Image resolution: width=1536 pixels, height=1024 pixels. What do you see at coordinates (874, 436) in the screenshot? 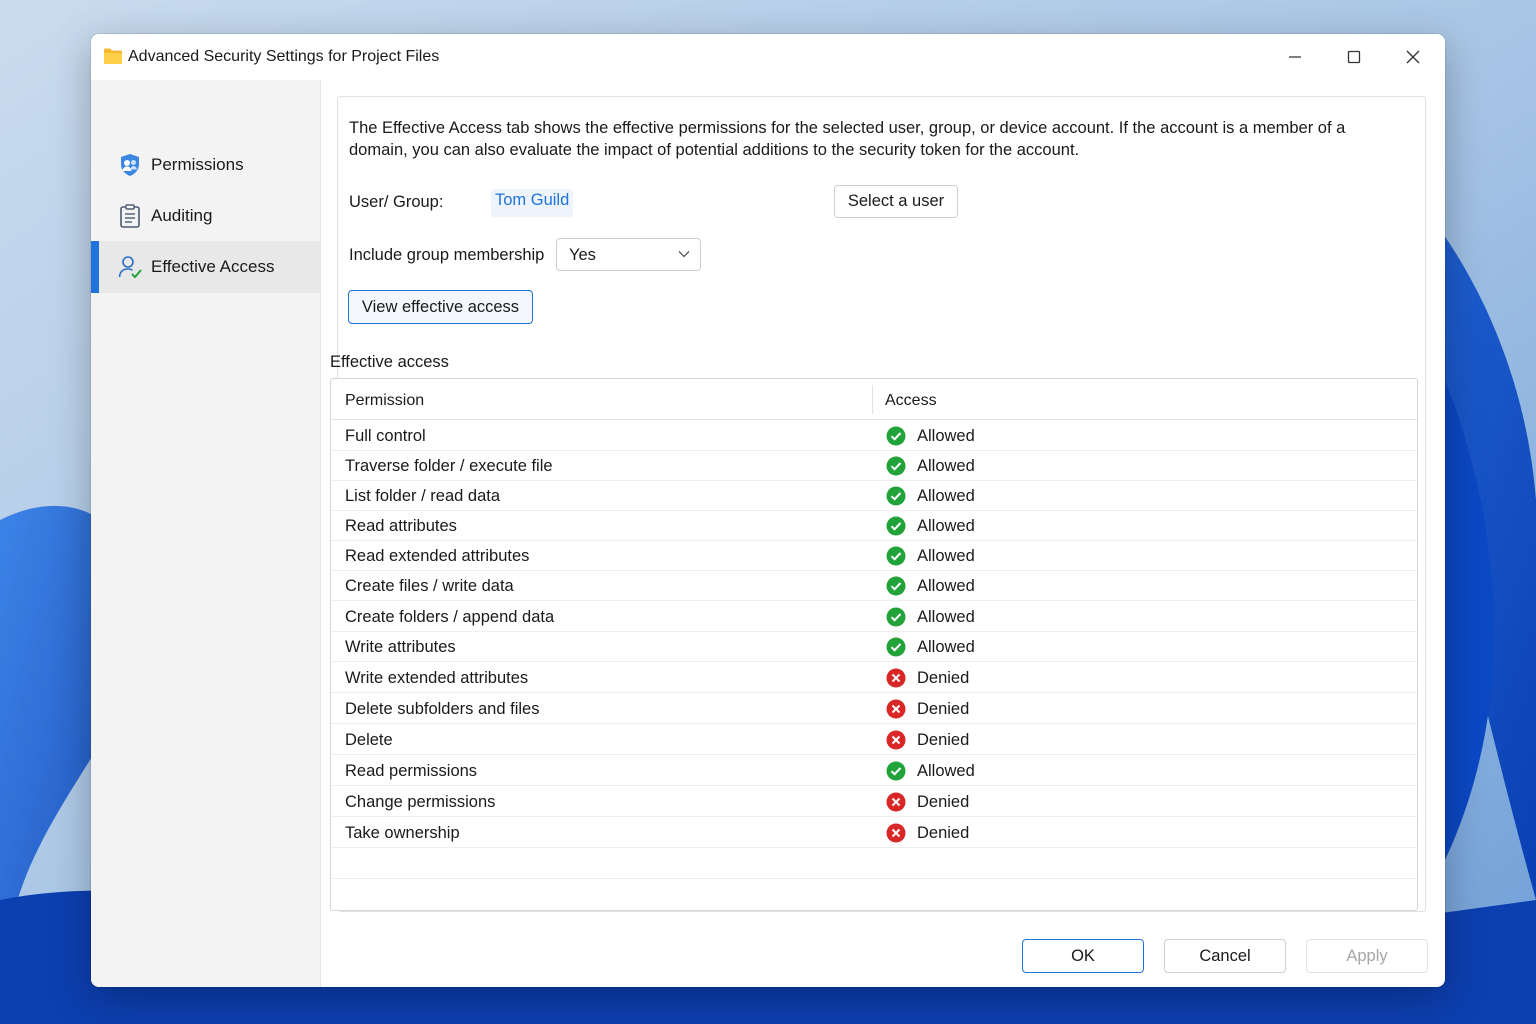
I see `table-row: Full control Allowed` at bounding box center [874, 436].